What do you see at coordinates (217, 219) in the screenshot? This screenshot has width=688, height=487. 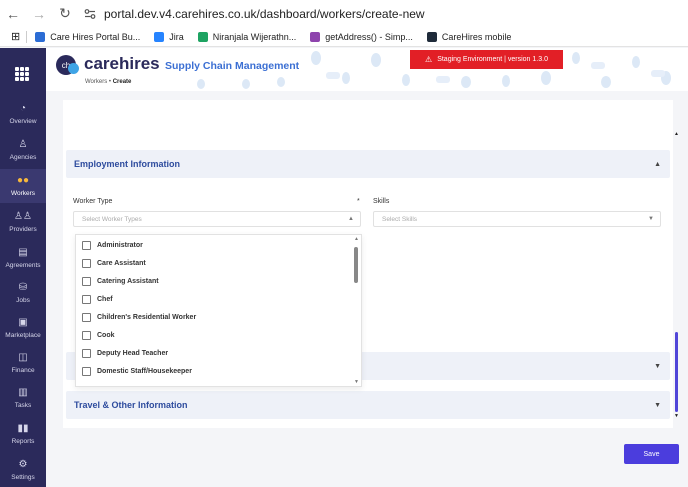 I see `worker-type-select: Select Worker Types ▲` at bounding box center [217, 219].